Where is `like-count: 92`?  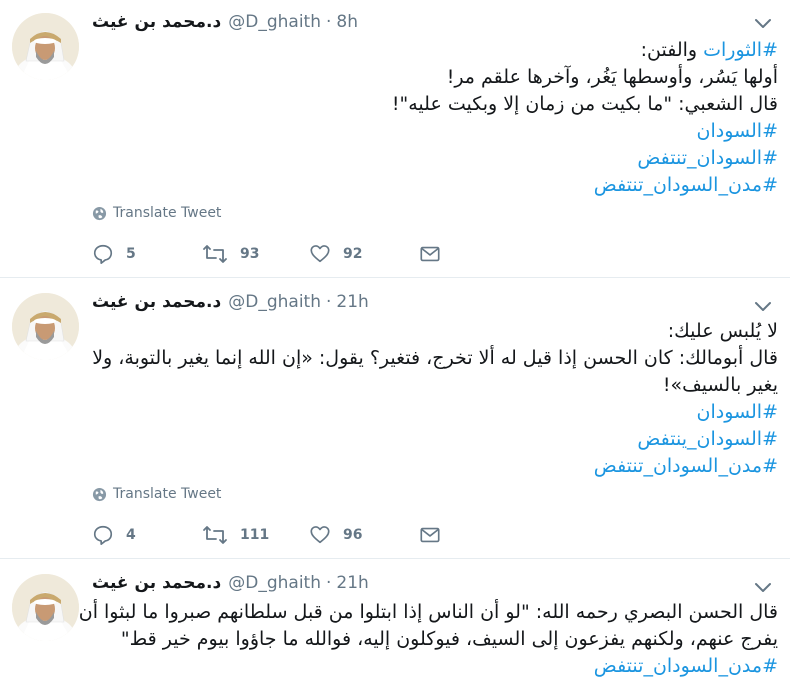 like-count: 92 is located at coordinates (353, 254).